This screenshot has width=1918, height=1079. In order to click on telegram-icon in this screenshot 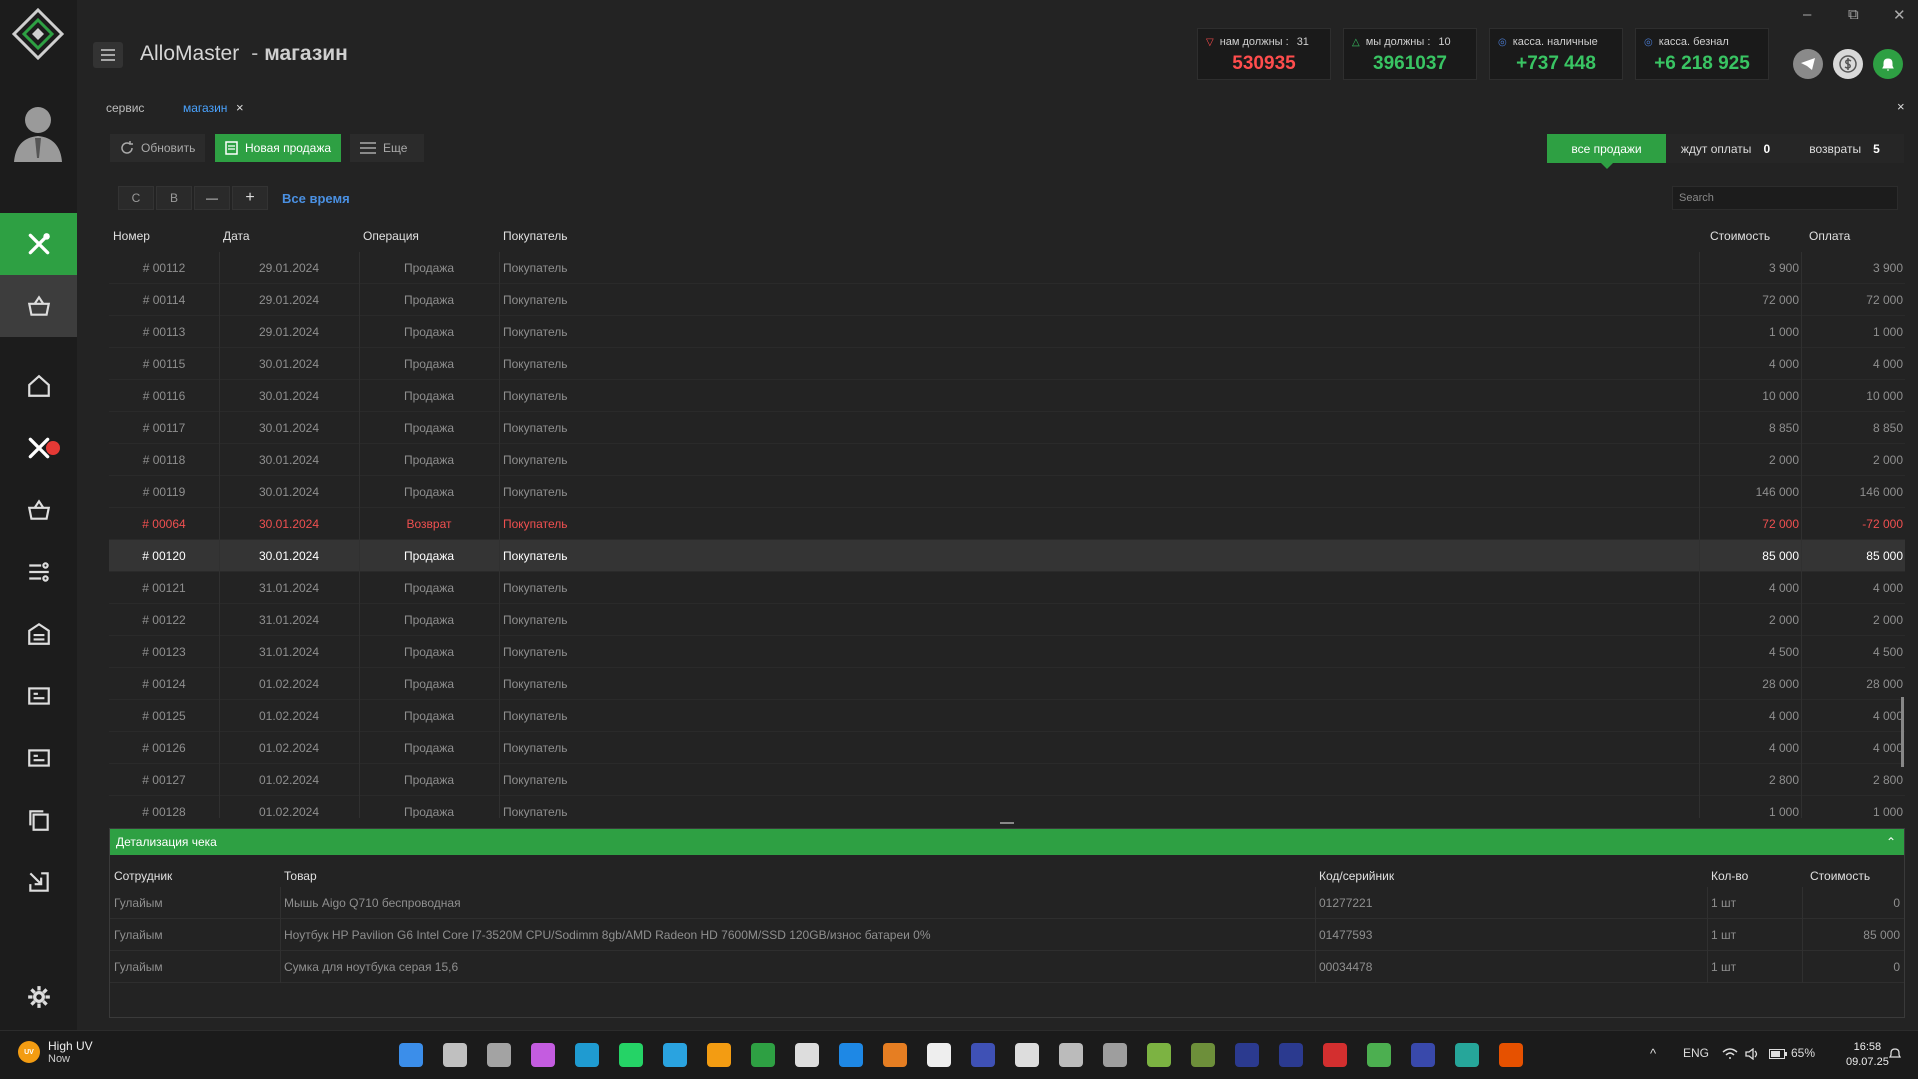, I will do `click(675, 1055)`.